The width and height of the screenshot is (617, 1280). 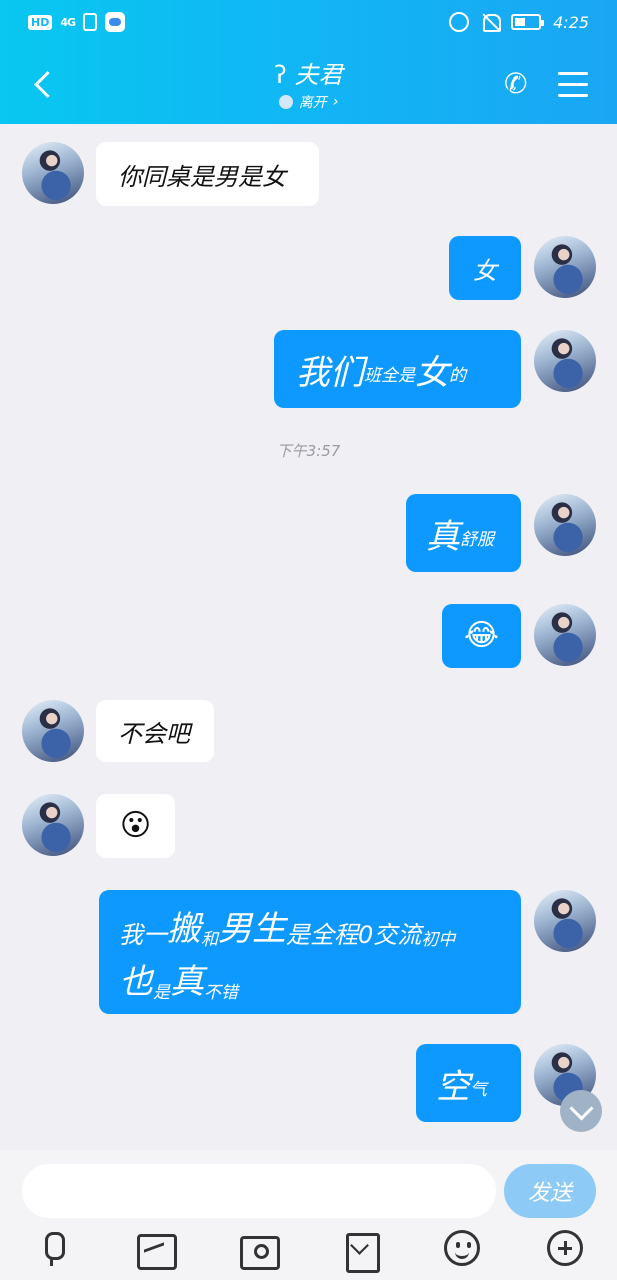 I want to click on message-input, so click(x=259, y=1191).